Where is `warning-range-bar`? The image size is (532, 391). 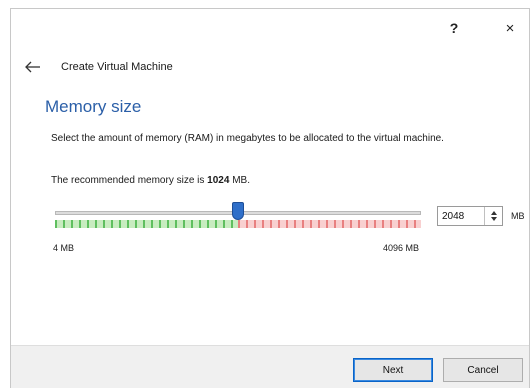
warning-range-bar is located at coordinates (329, 224).